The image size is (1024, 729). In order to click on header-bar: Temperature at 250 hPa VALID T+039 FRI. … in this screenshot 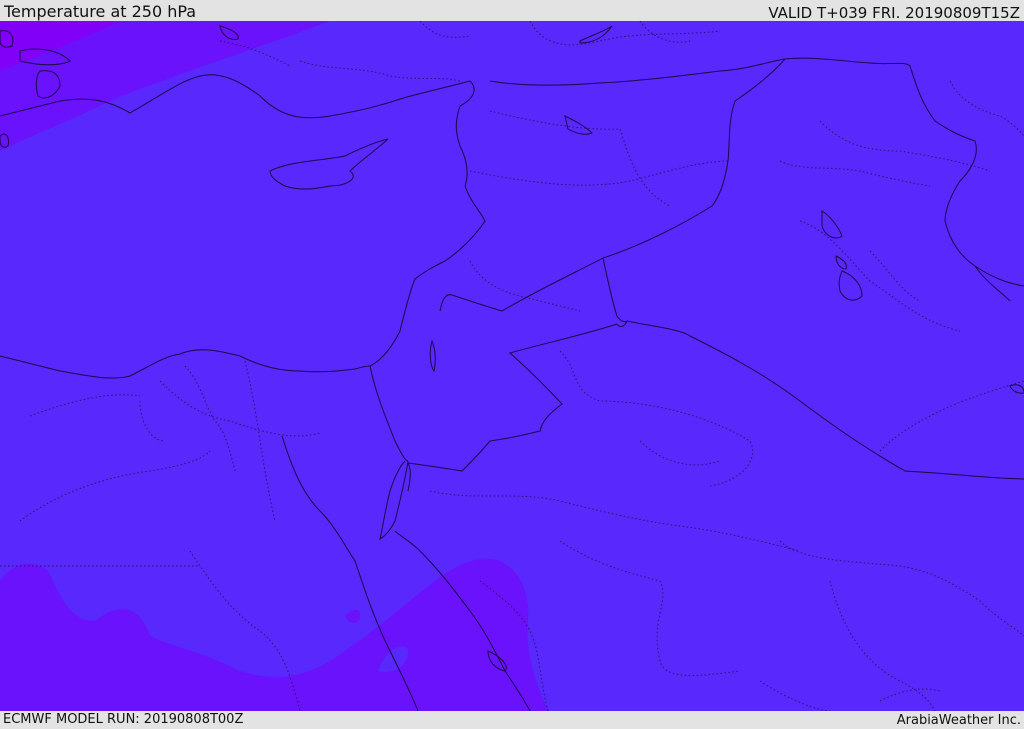, I will do `click(512, 11)`.